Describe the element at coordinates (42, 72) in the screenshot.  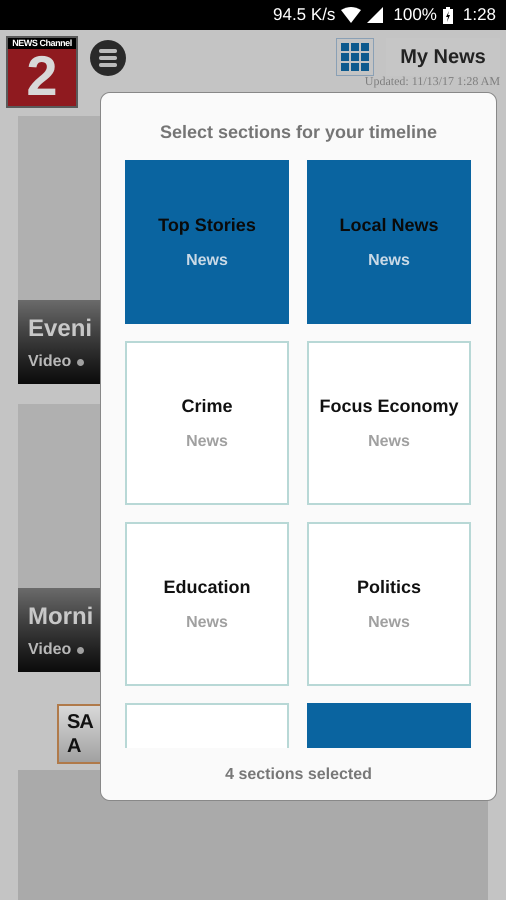
I see `channel-logo: NEWS Channel 2` at that location.